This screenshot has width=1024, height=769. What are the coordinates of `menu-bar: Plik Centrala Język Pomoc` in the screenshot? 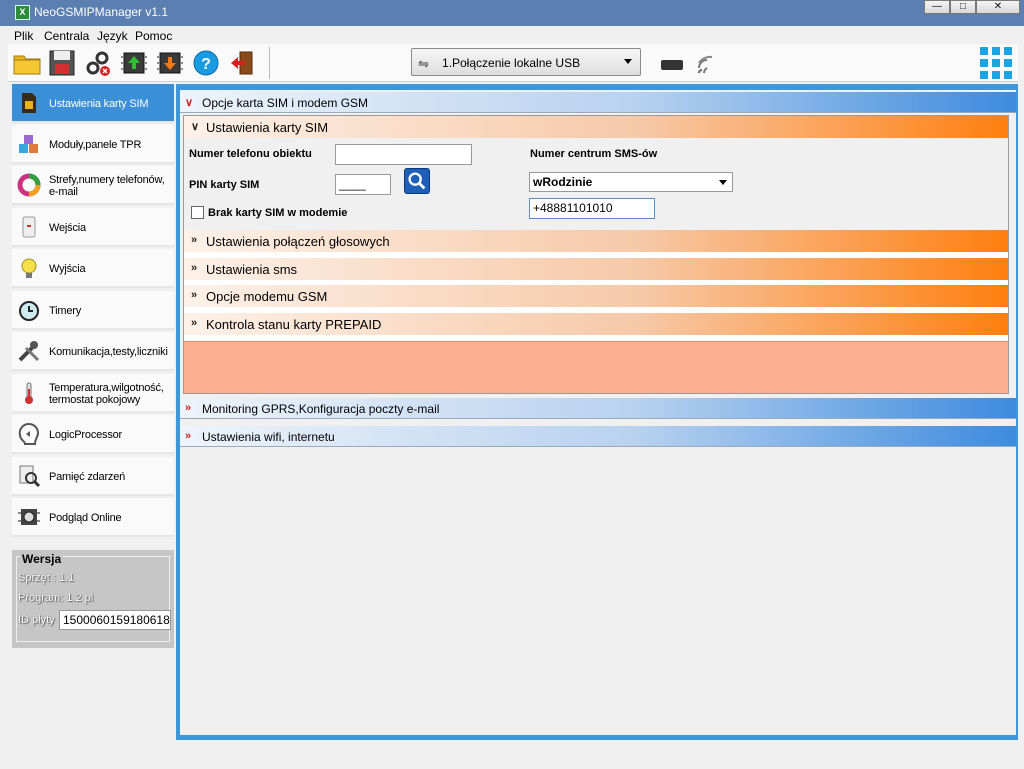 It's located at (512, 35).